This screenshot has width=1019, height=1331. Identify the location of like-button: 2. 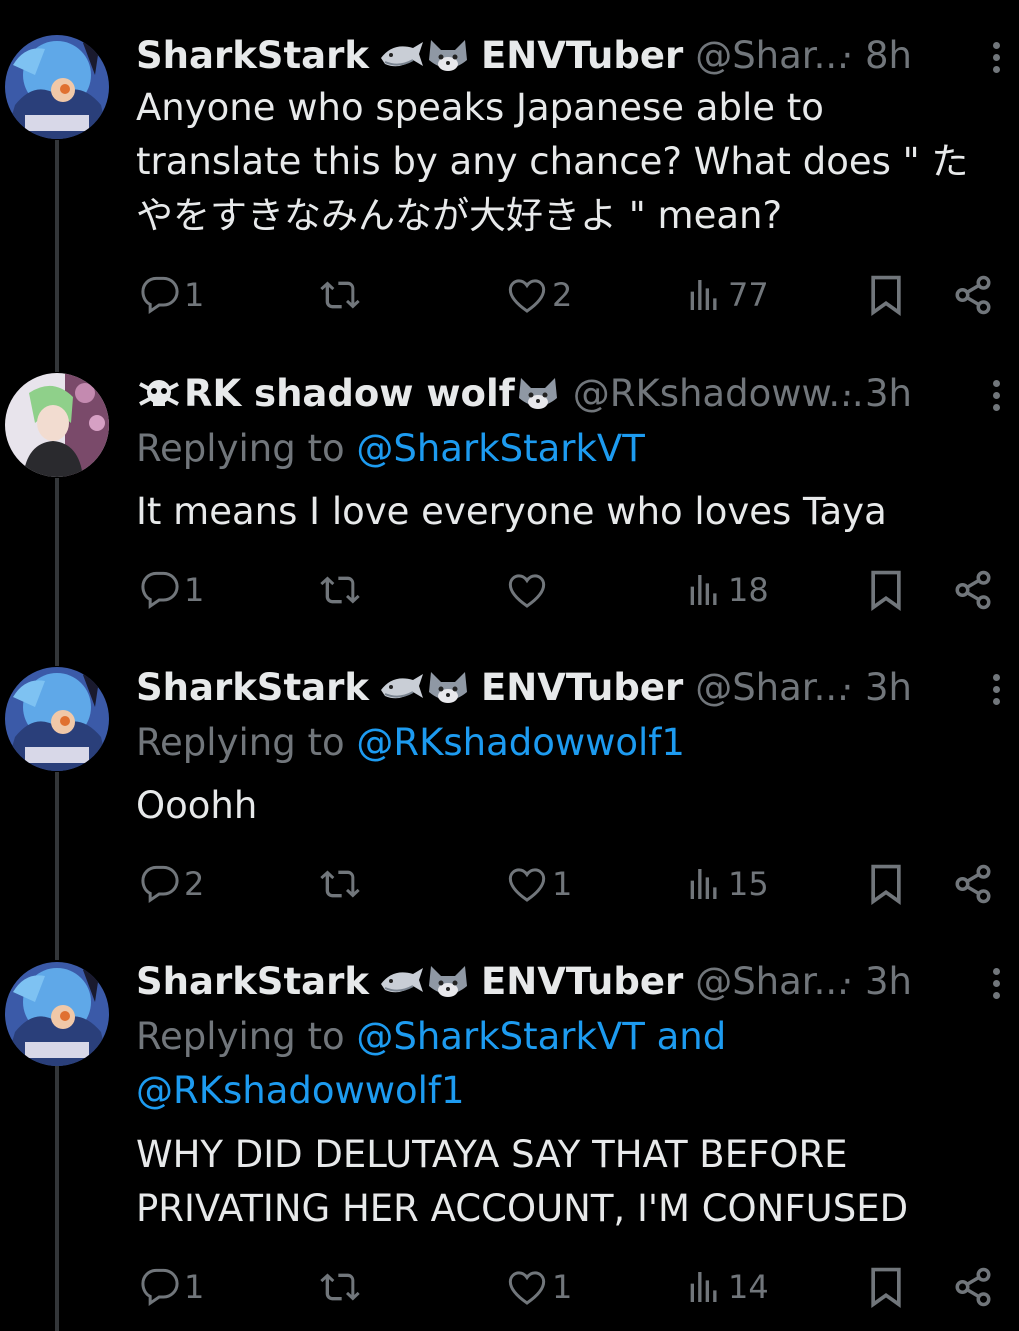
(539, 295).